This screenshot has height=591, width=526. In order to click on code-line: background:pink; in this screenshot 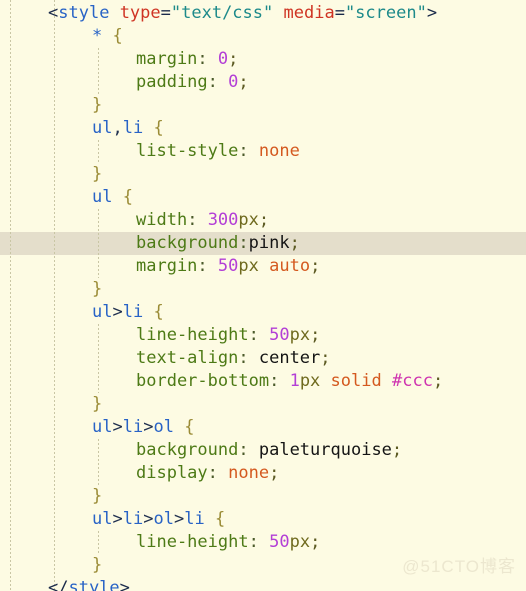, I will do `click(221, 243)`.